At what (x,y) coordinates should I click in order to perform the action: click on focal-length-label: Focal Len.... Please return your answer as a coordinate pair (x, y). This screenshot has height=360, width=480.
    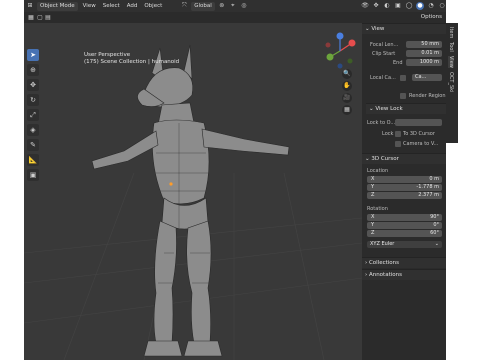
    Looking at the image, I should click on (384, 45).